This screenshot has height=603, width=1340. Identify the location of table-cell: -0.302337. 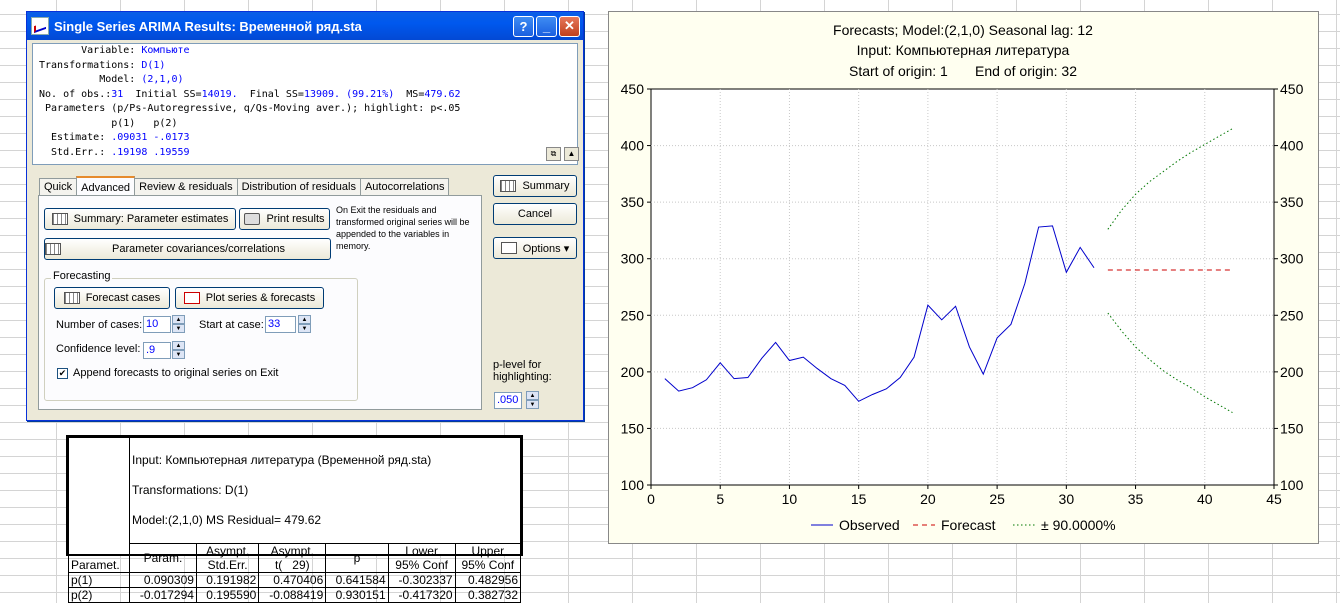
(421, 580).